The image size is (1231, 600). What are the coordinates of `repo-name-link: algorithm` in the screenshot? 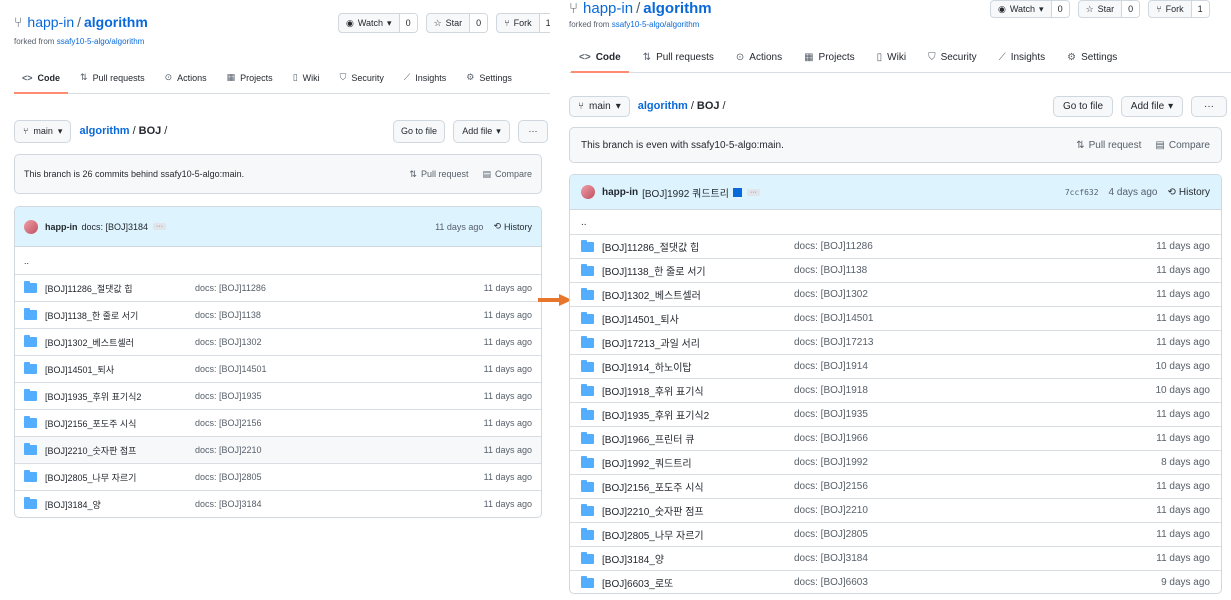 It's located at (116, 22).